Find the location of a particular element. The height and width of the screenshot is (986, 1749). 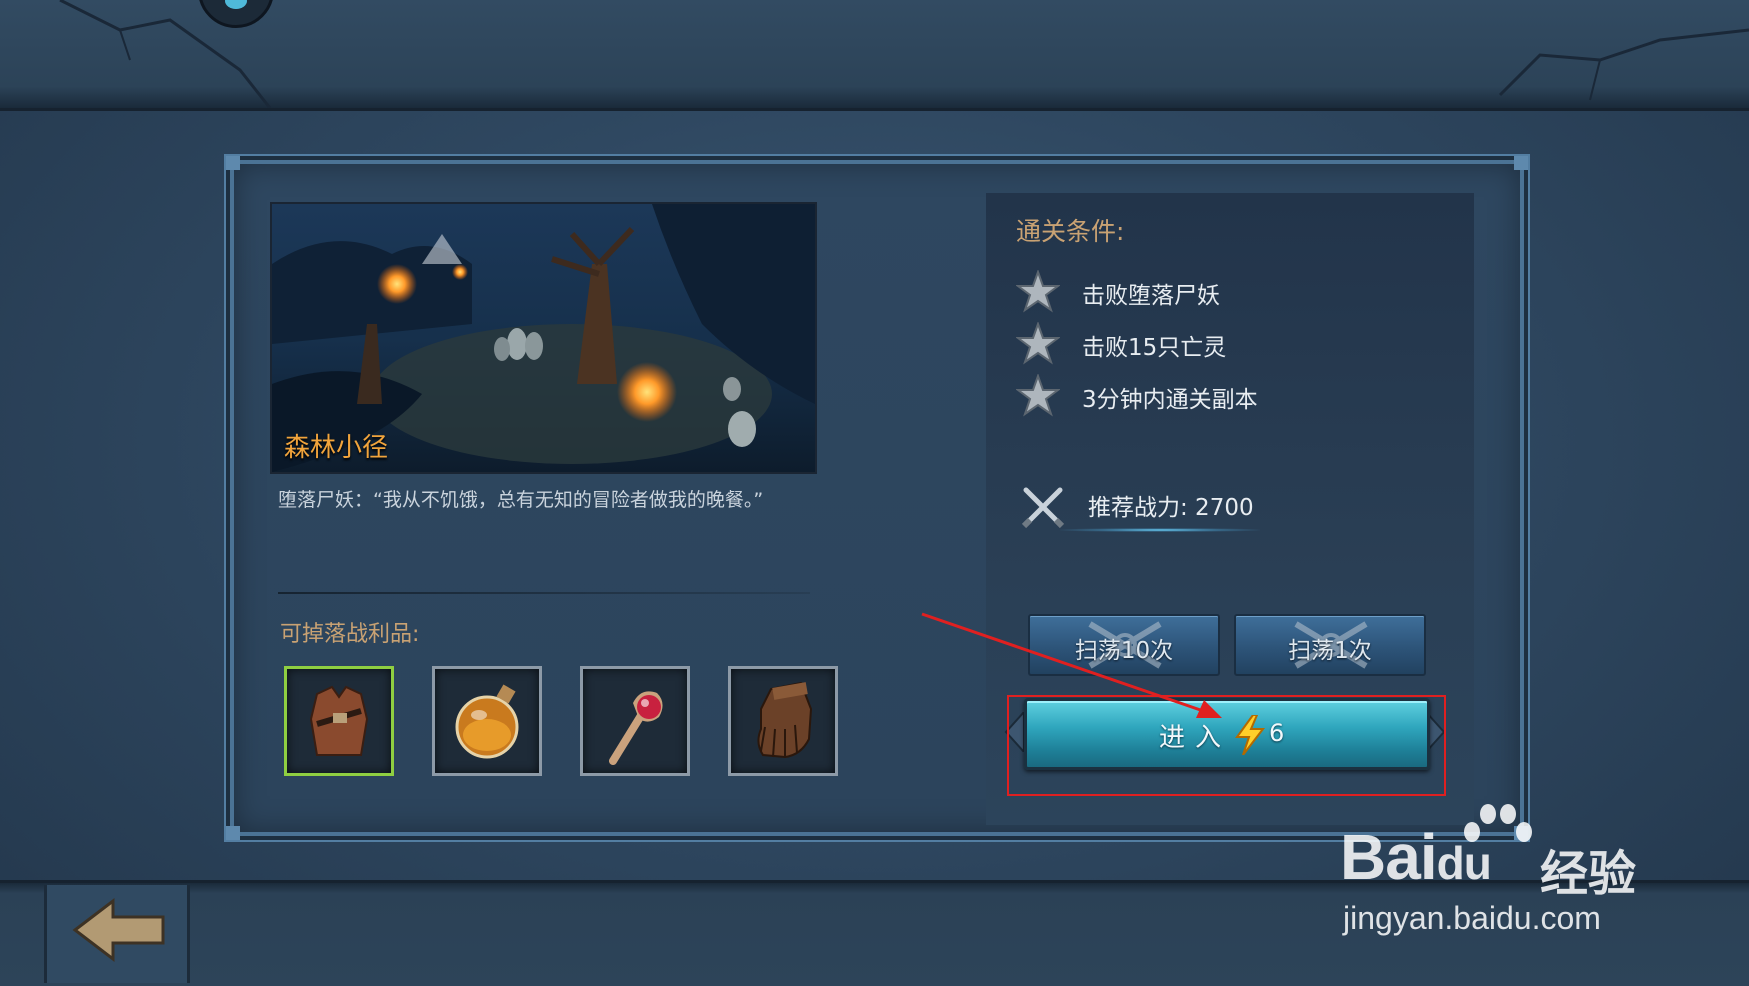

back-button is located at coordinates (117, 934).